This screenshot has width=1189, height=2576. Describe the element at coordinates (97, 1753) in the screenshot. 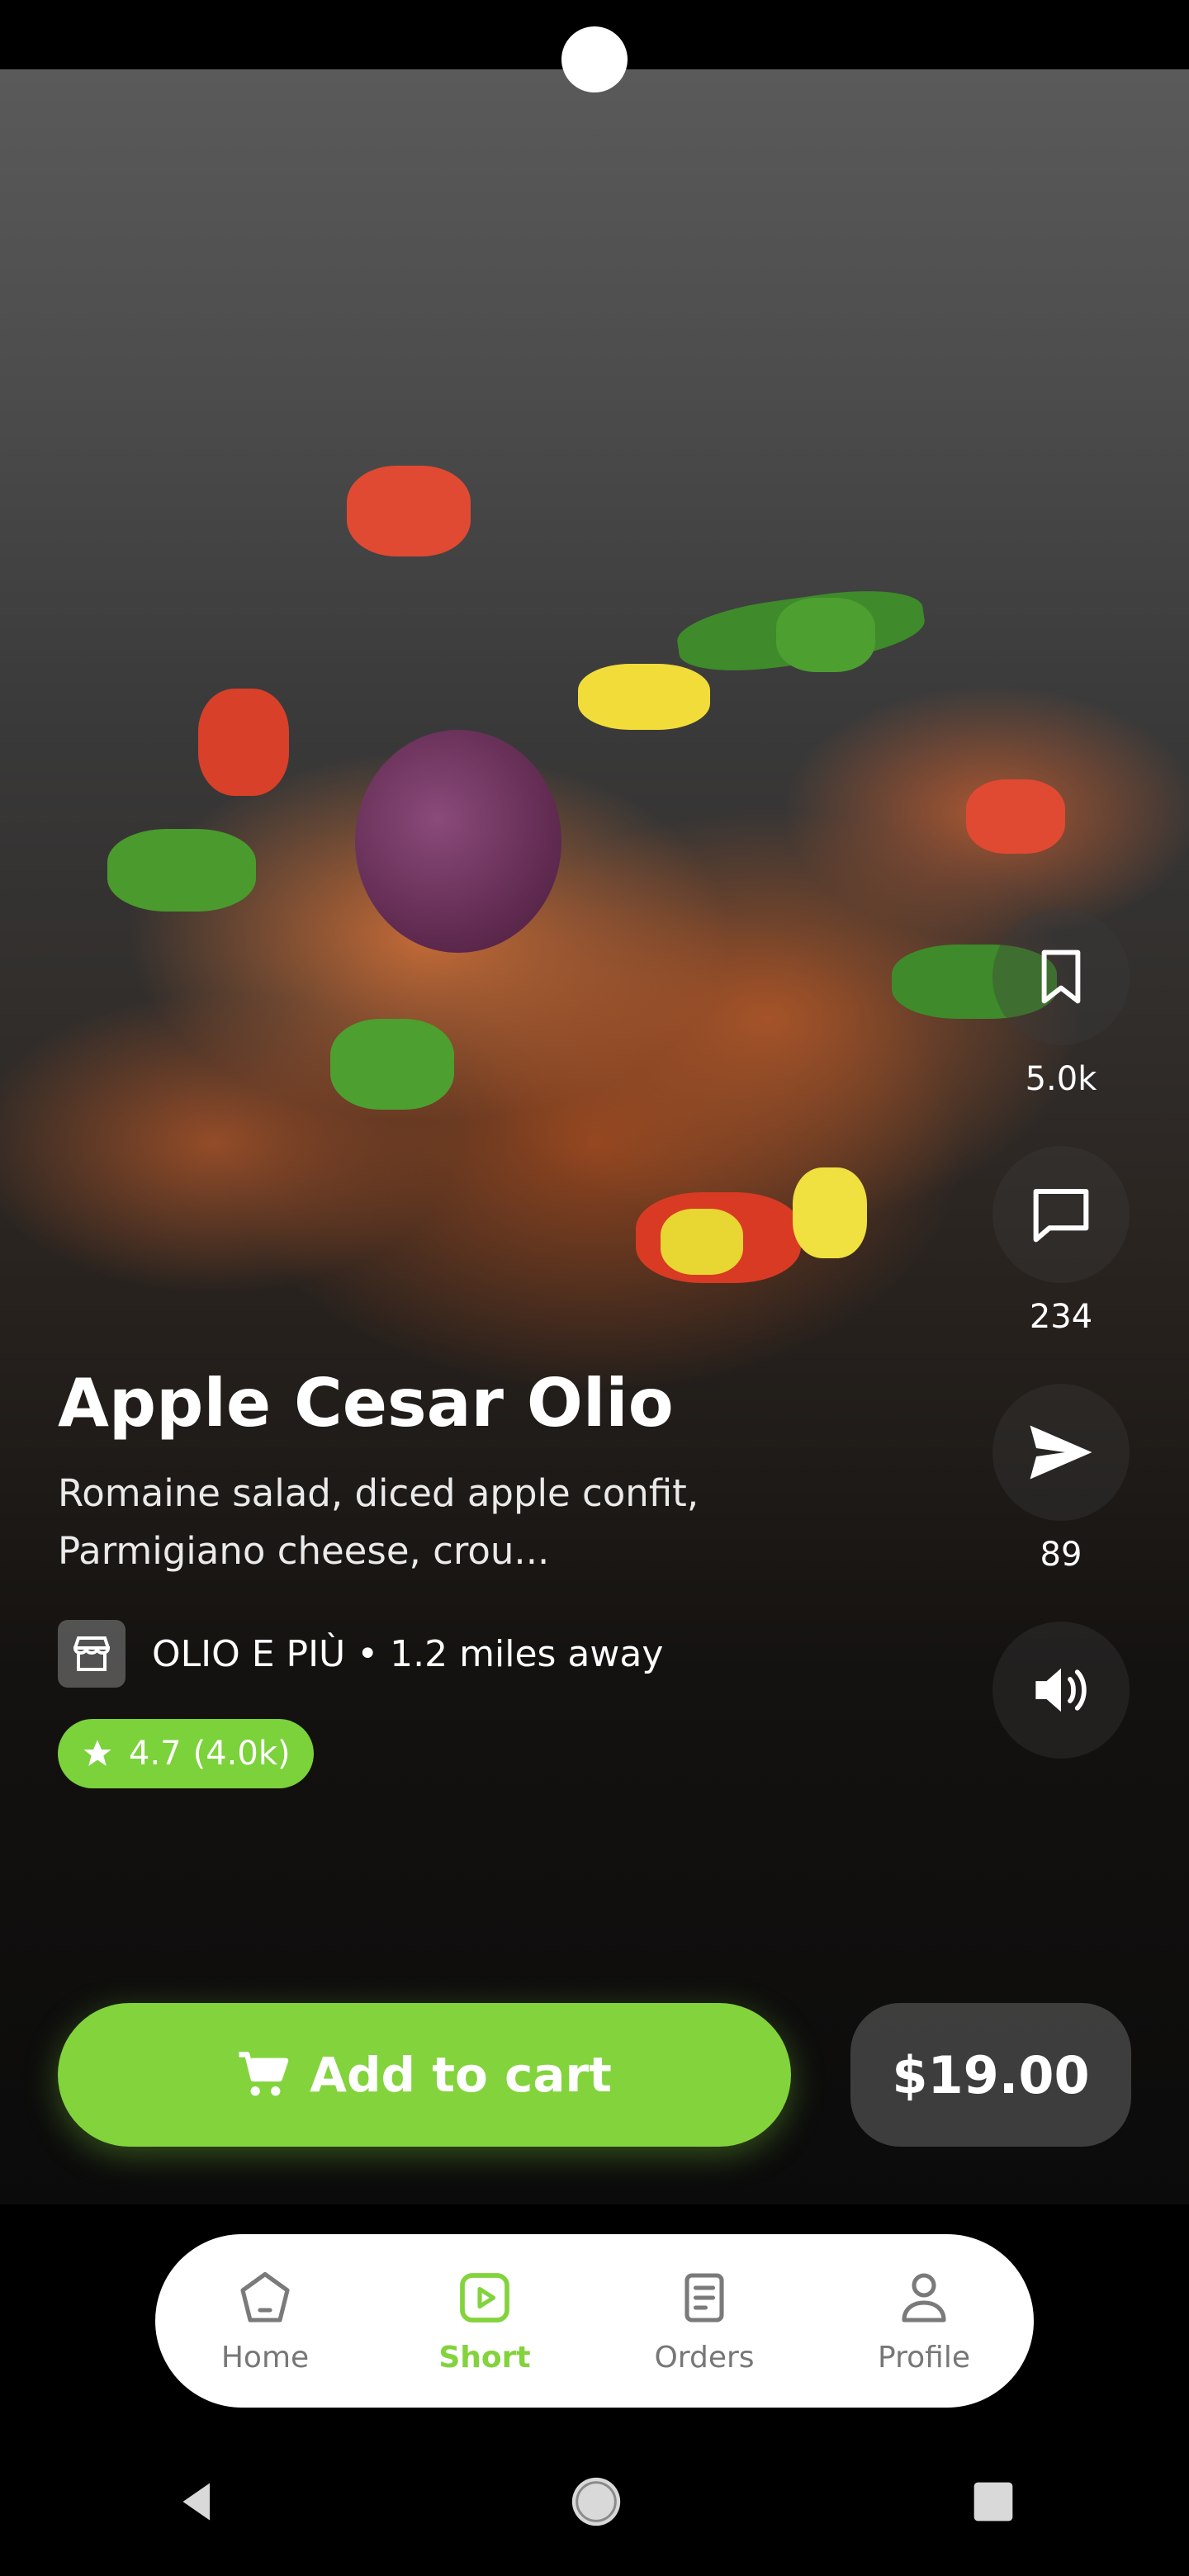

I see `star-icon` at that location.